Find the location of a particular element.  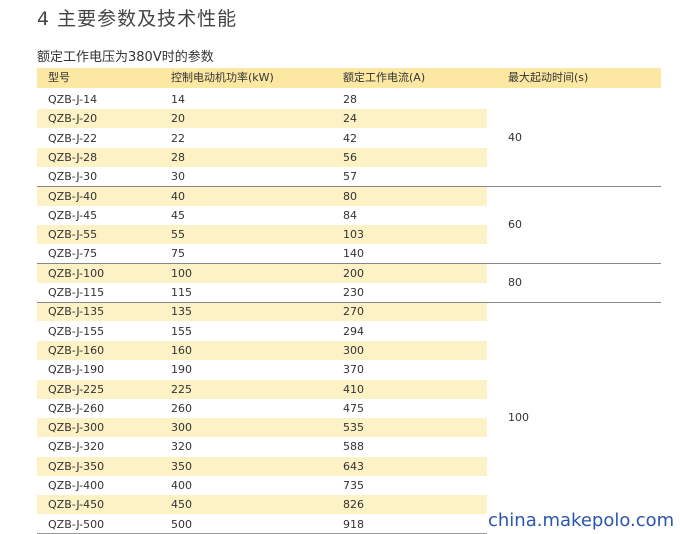

cell-model: QZB-J-300 is located at coordinates (76, 428).